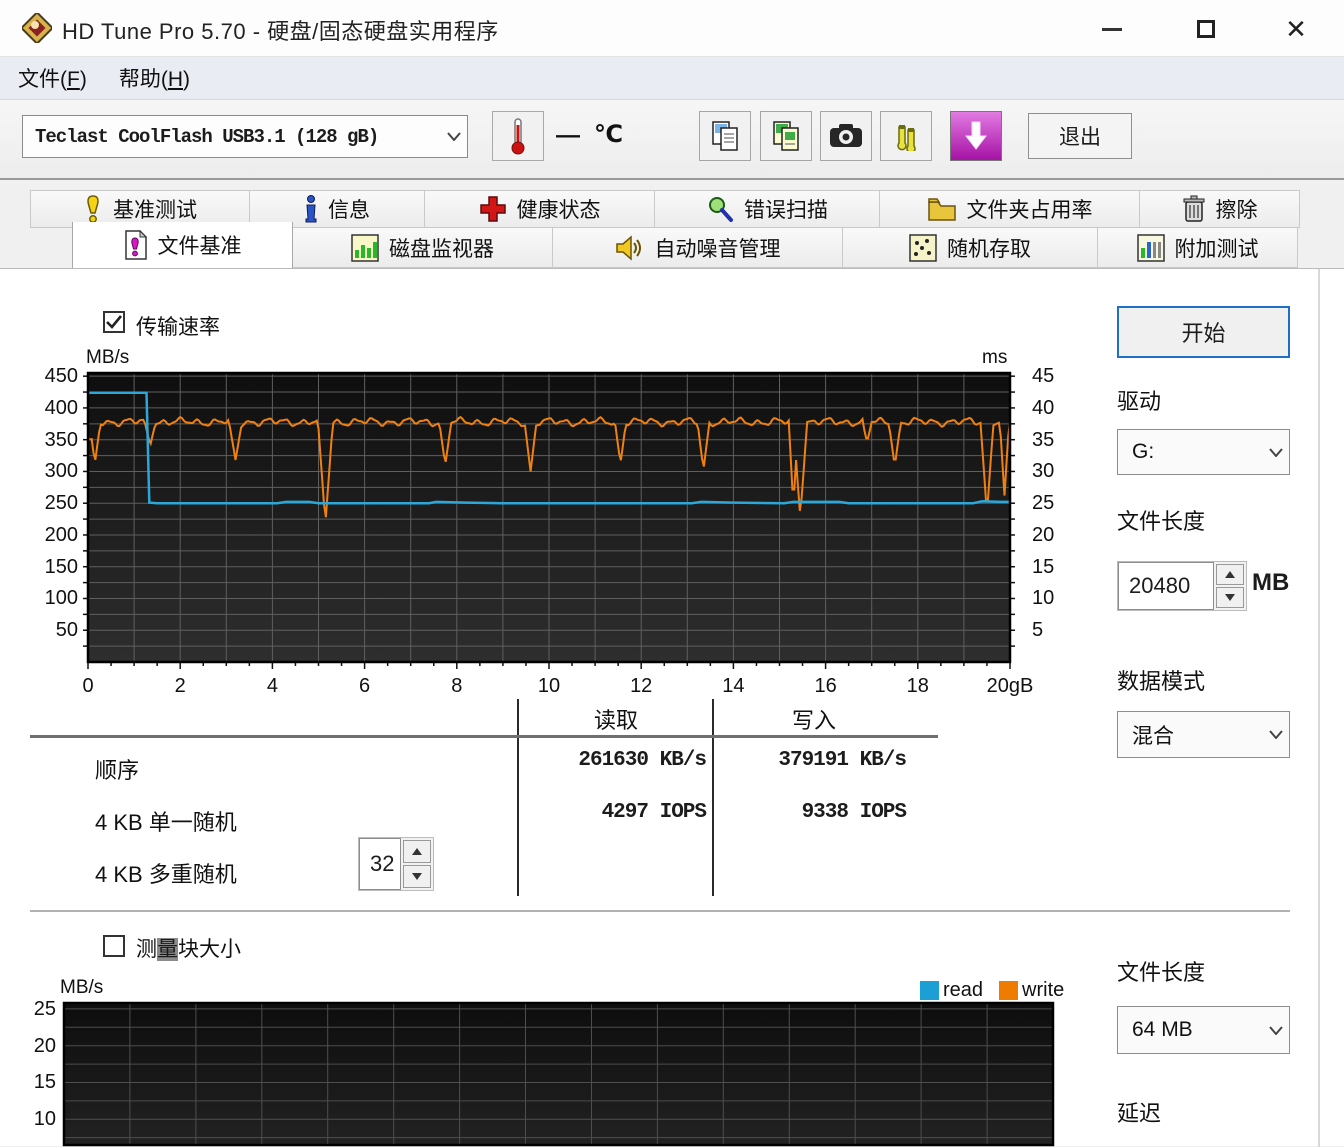 Image resolution: width=1344 pixels, height=1147 pixels. I want to click on file-length-spinner: 20480, so click(1182, 586).